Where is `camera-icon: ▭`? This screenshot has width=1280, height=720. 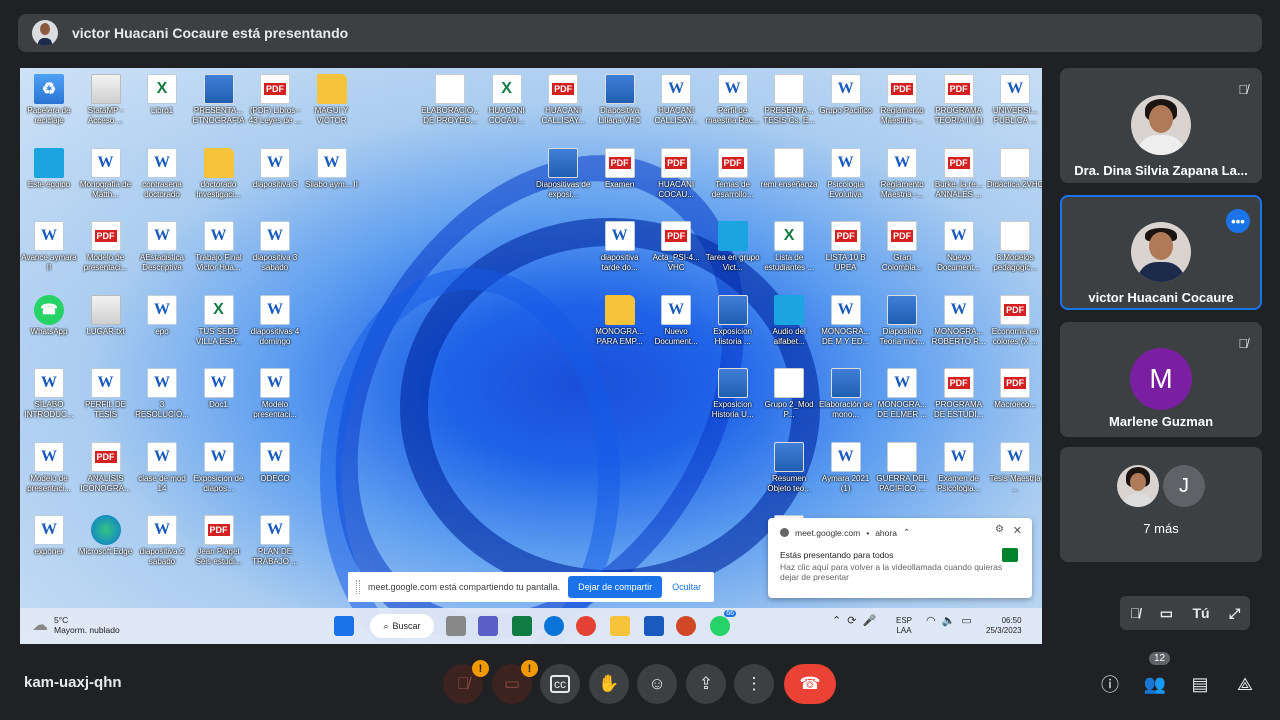
camera-icon: ▭ is located at coordinates (1166, 613).